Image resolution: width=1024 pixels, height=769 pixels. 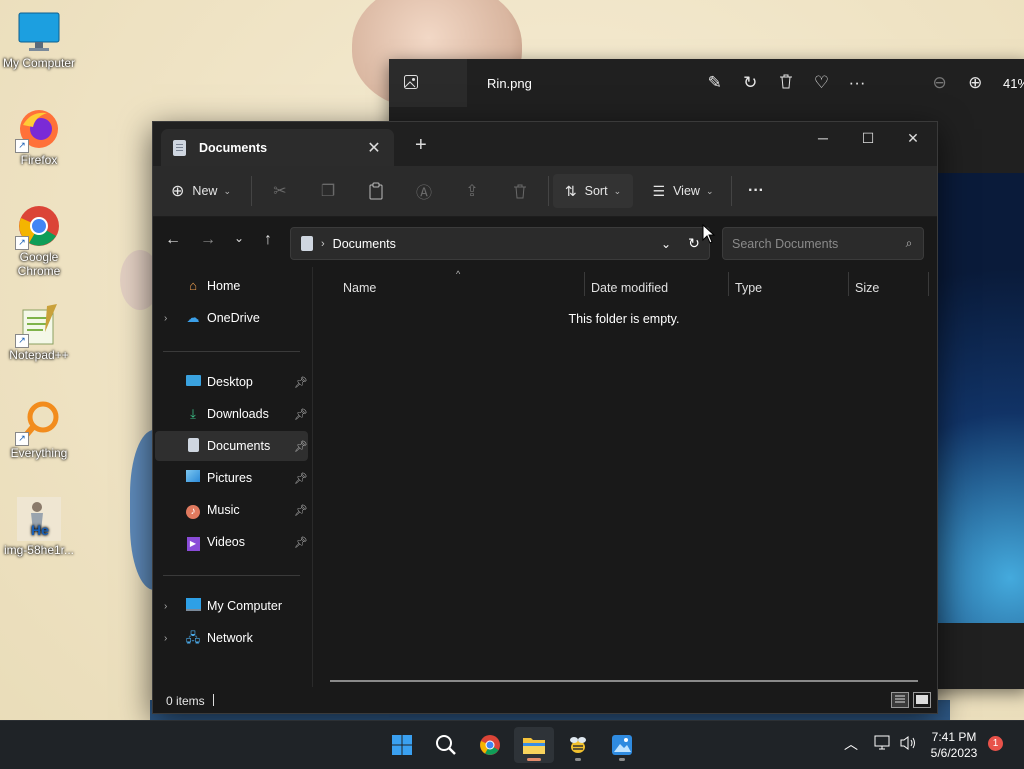 I want to click on windows-start-icon, so click(x=402, y=745).